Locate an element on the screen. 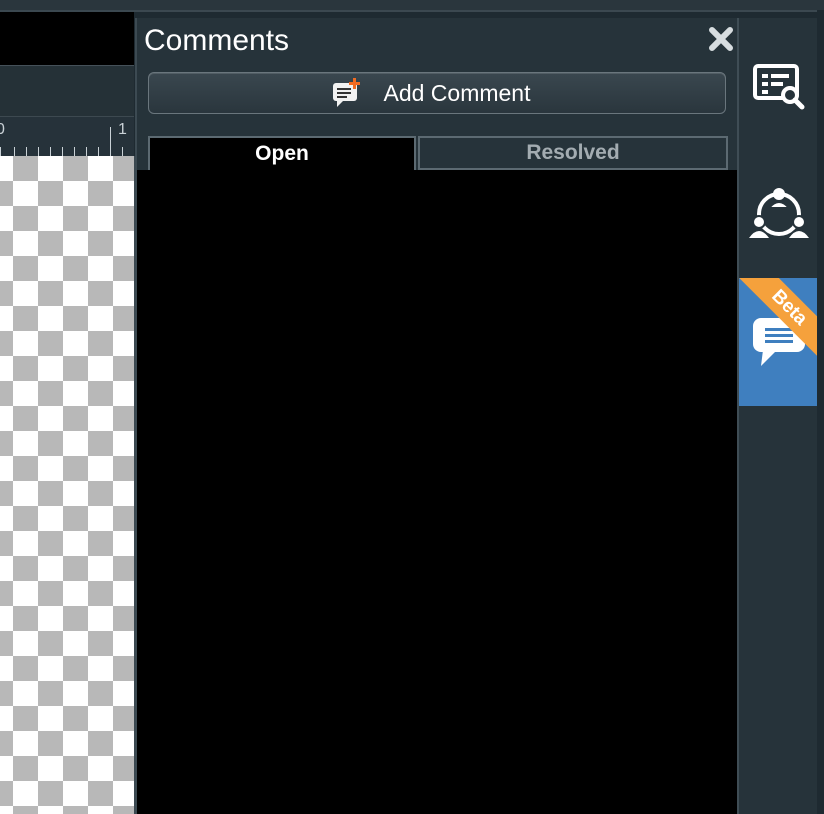 This screenshot has height=814, width=824. add-comment-button: Add Comment is located at coordinates (437, 93).